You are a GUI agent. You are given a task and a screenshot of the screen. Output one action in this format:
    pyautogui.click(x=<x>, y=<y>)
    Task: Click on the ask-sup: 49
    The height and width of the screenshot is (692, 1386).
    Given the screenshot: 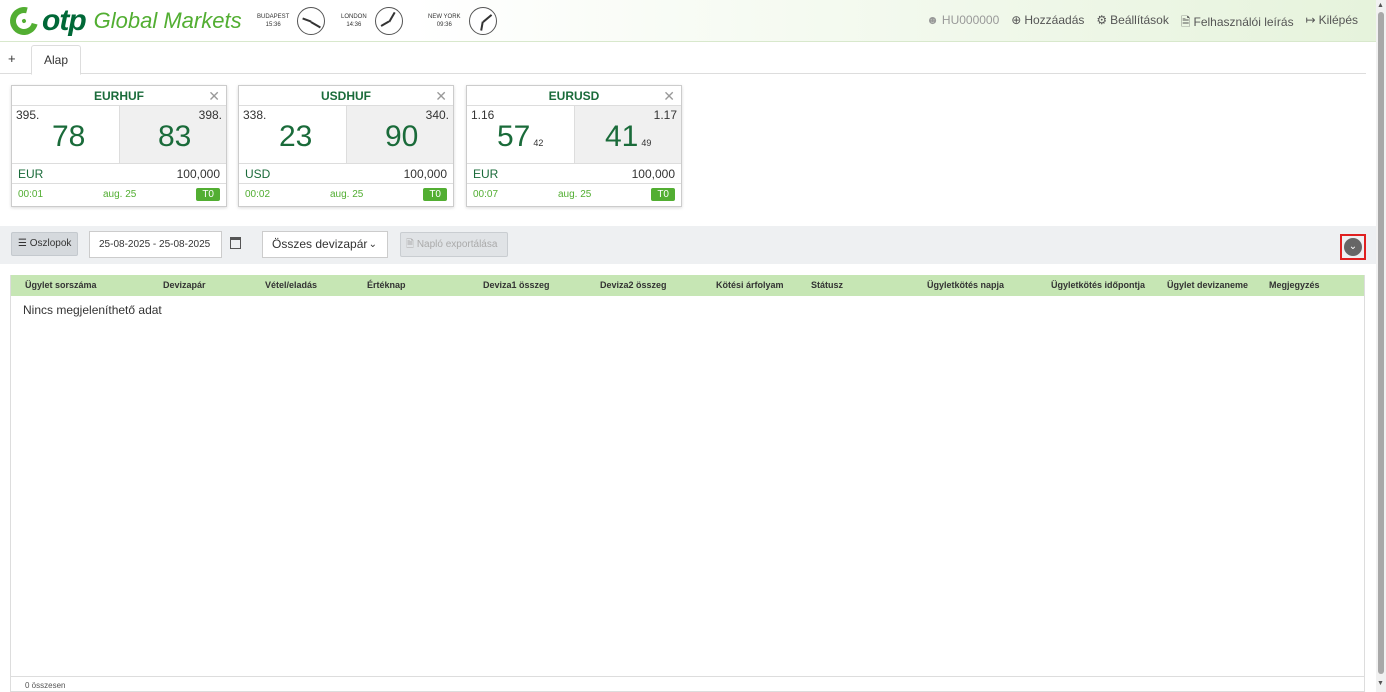 What is the action you would take?
    pyautogui.click(x=646, y=143)
    